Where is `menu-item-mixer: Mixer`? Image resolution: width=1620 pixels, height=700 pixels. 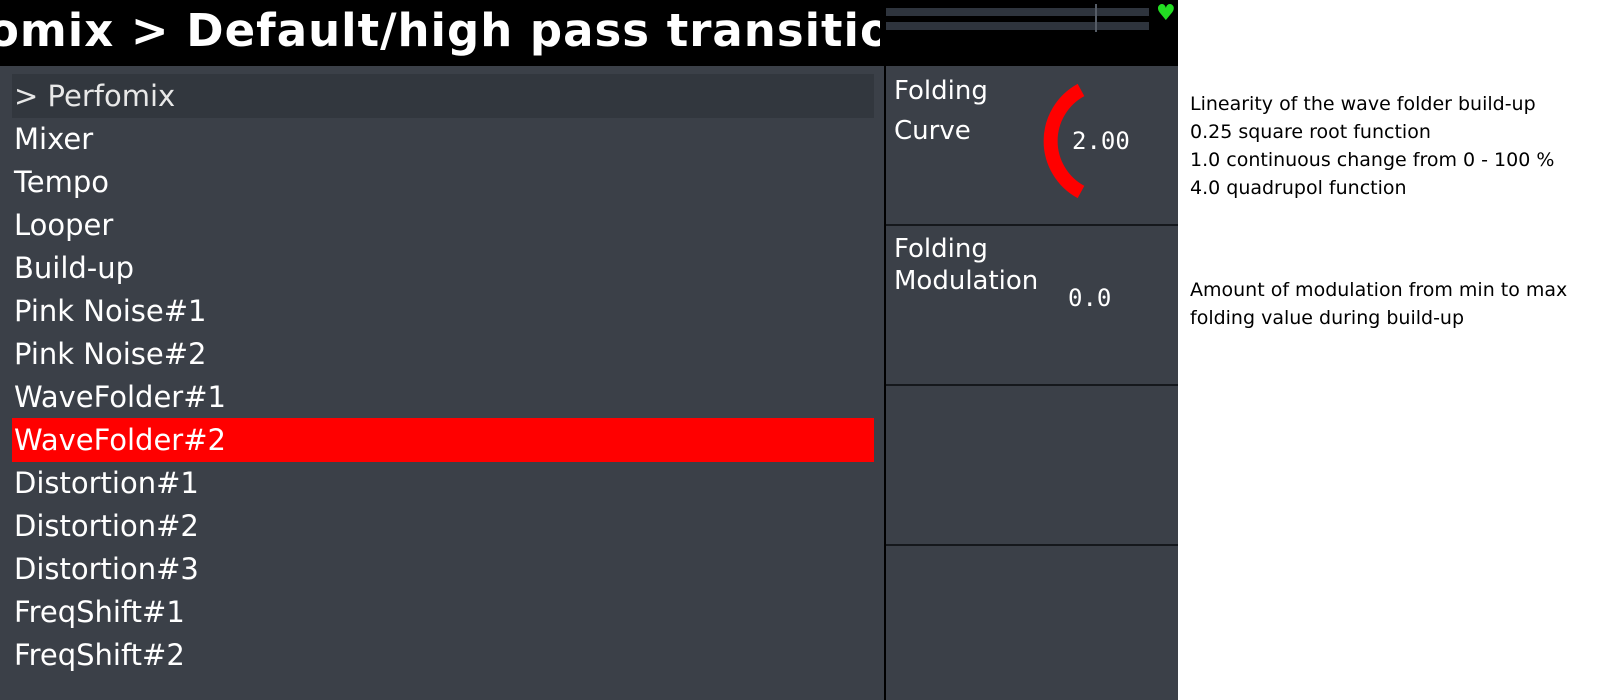
menu-item-mixer: Mixer is located at coordinates (443, 139).